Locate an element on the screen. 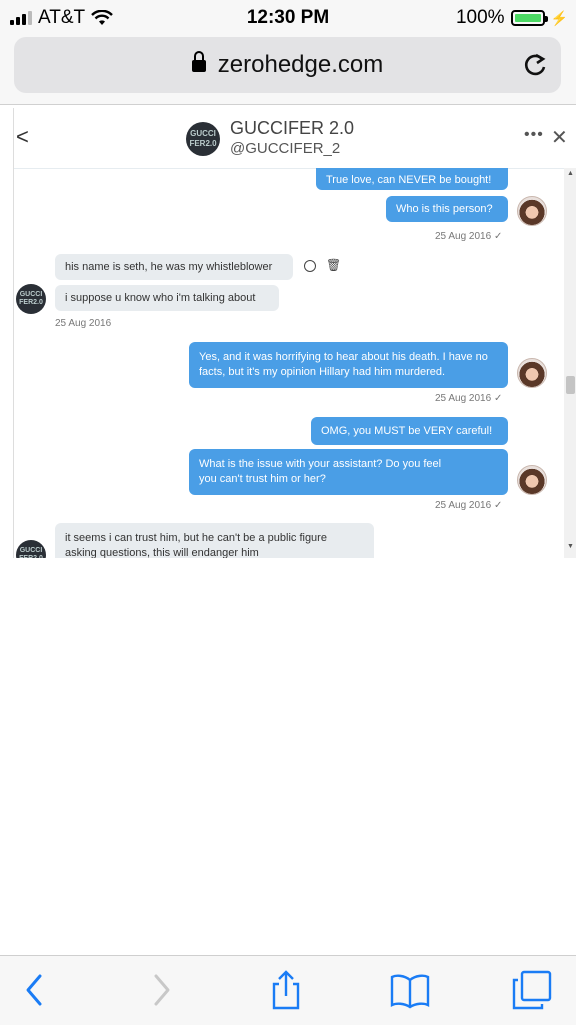 This screenshot has height=1025, width=576. tabs-icon is located at coordinates (532, 990).